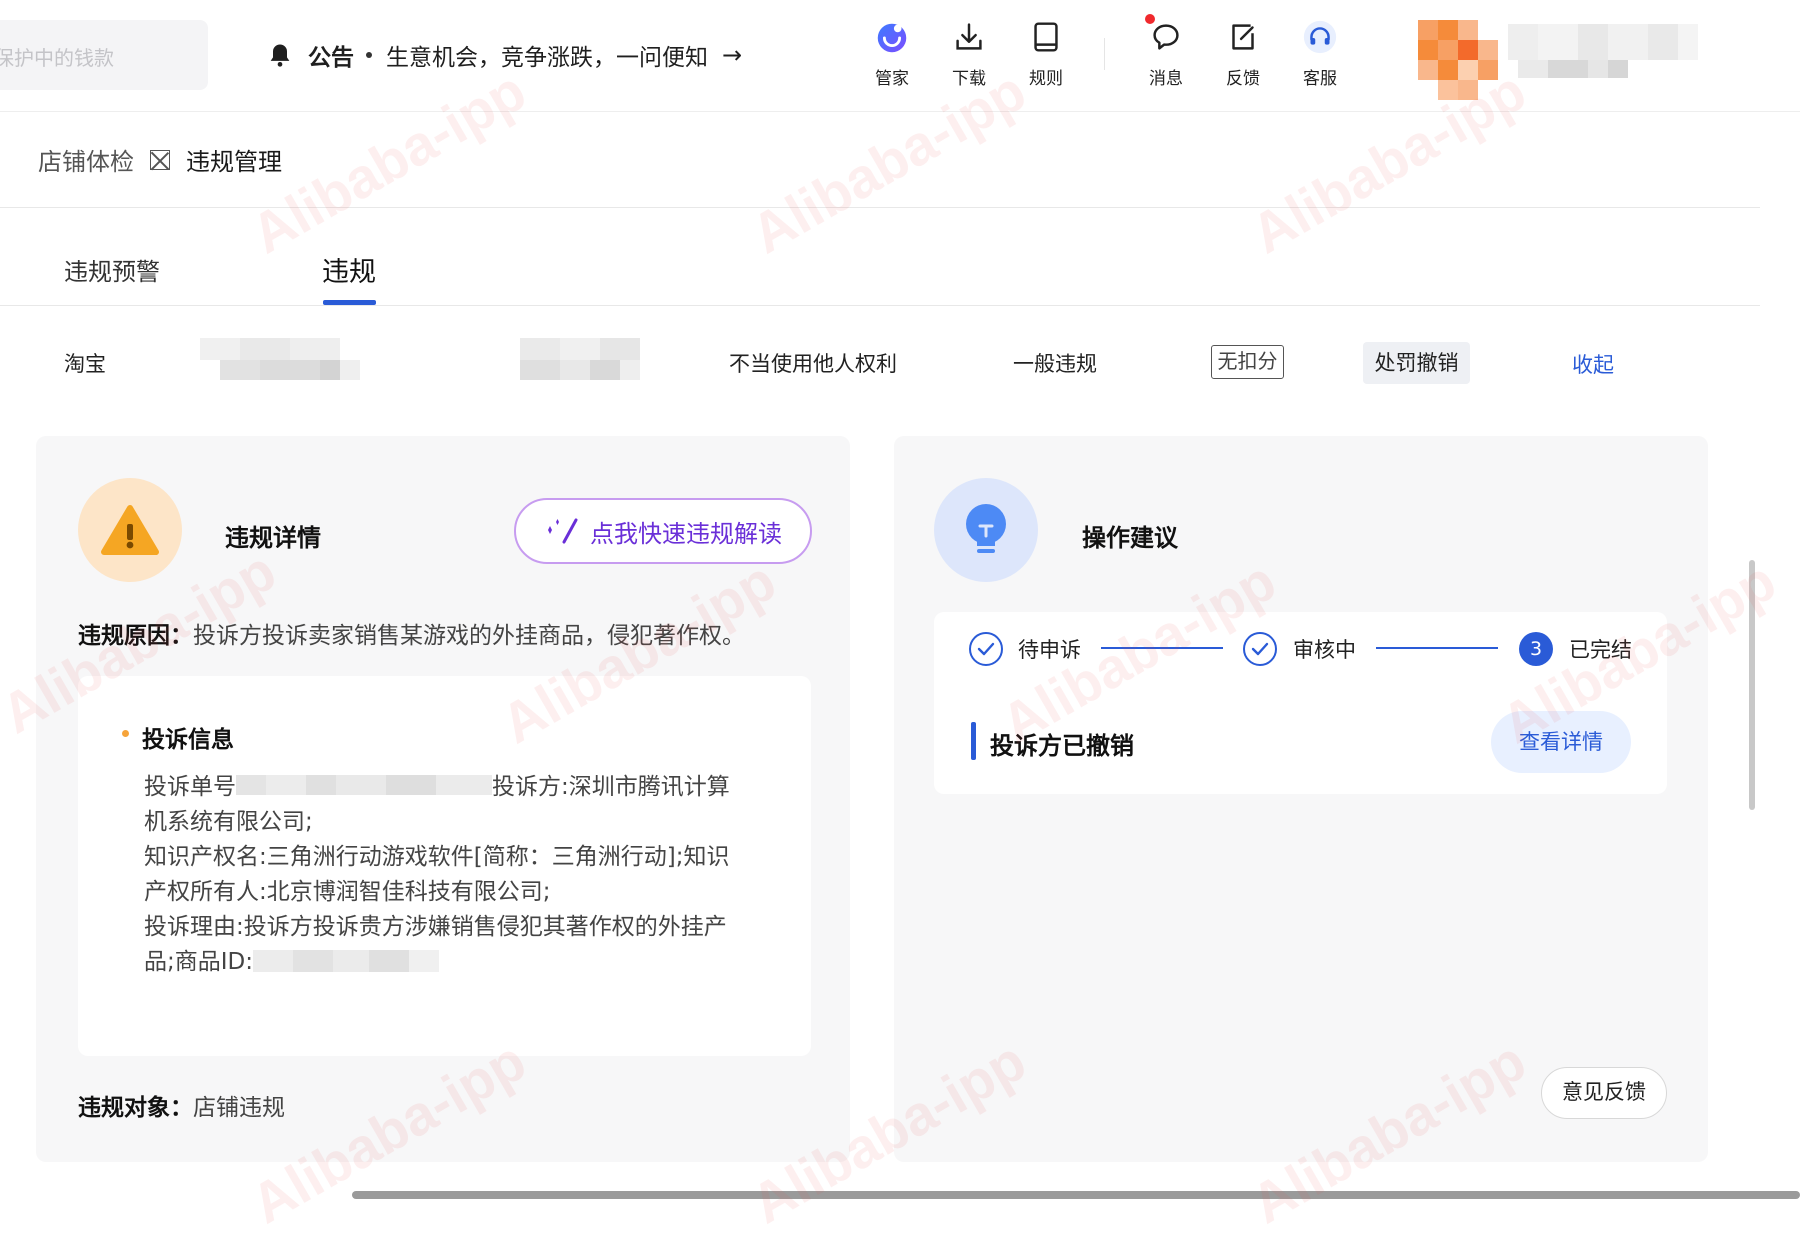 This screenshot has width=1800, height=1236. What do you see at coordinates (1320, 79) in the screenshot?
I see `tool-label: 客服` at bounding box center [1320, 79].